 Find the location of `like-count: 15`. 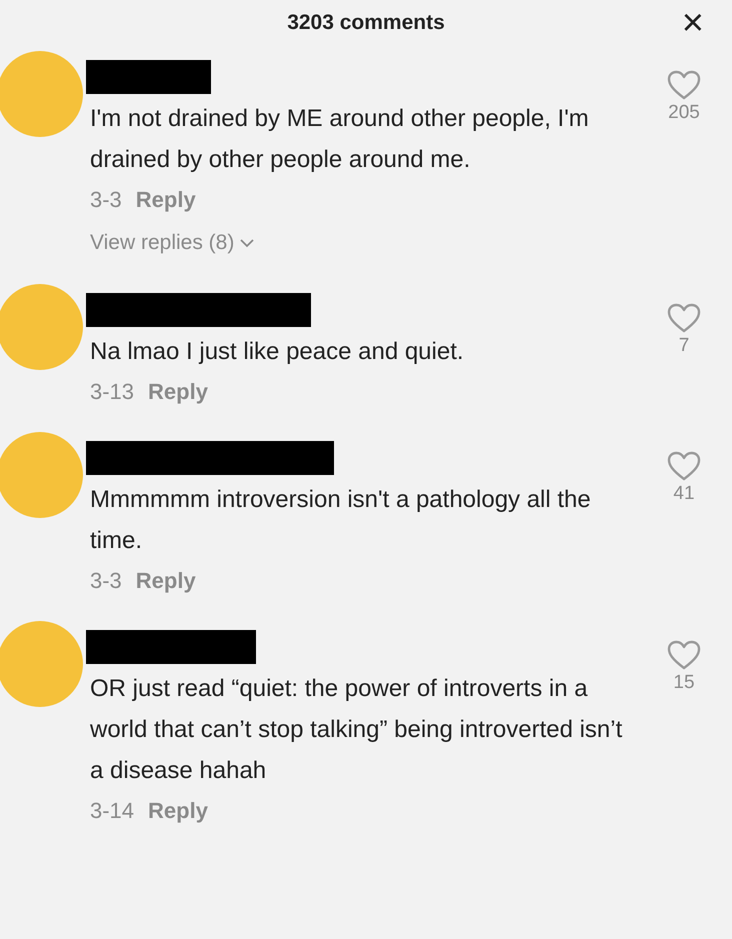

like-count: 15 is located at coordinates (684, 683).